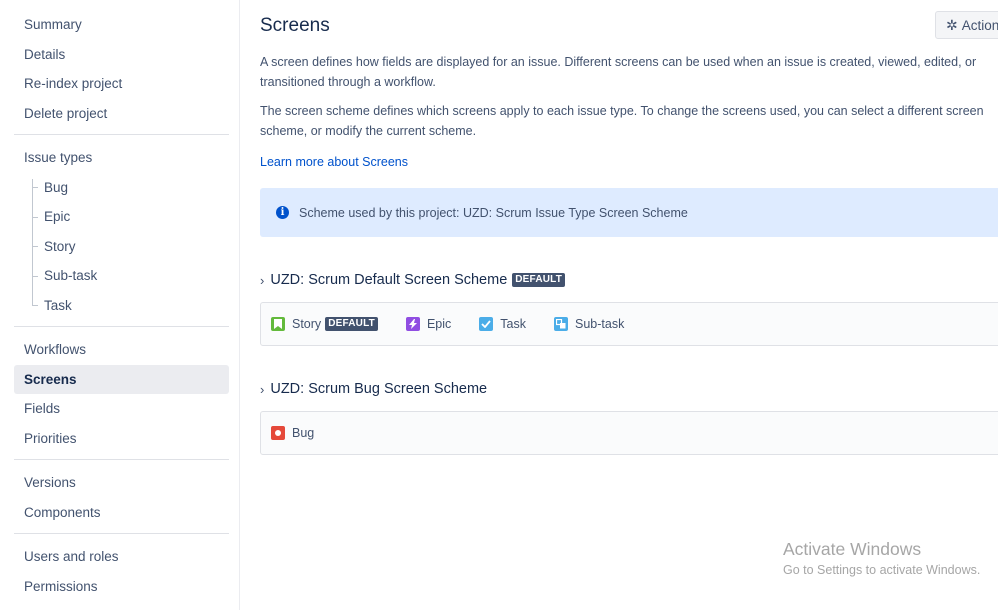  Describe the element at coordinates (334, 162) in the screenshot. I see `learn-more-link: Learn more about Screens` at that location.